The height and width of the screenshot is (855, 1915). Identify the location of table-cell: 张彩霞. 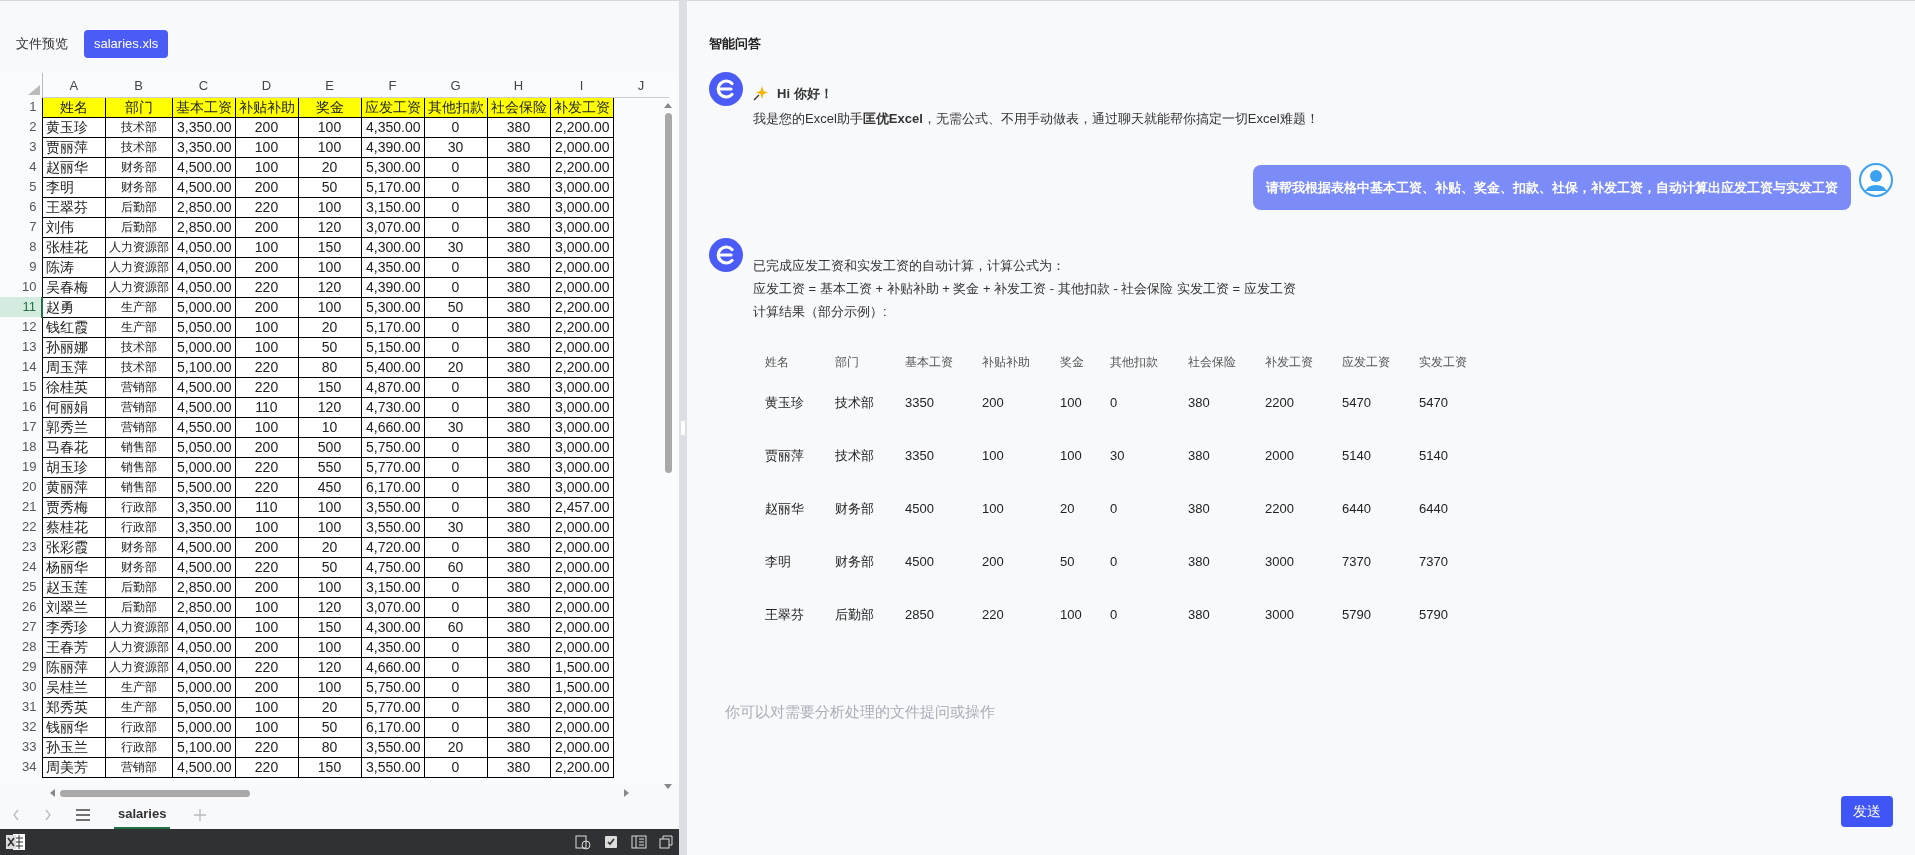
(73, 547).